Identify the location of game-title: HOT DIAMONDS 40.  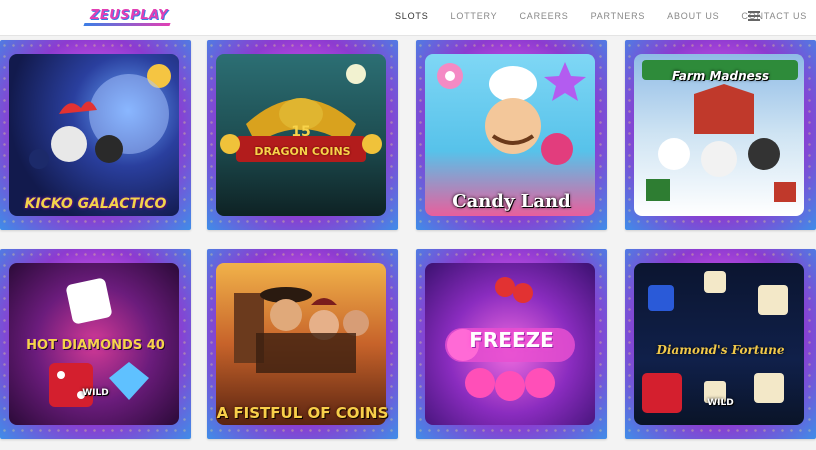
(95, 345).